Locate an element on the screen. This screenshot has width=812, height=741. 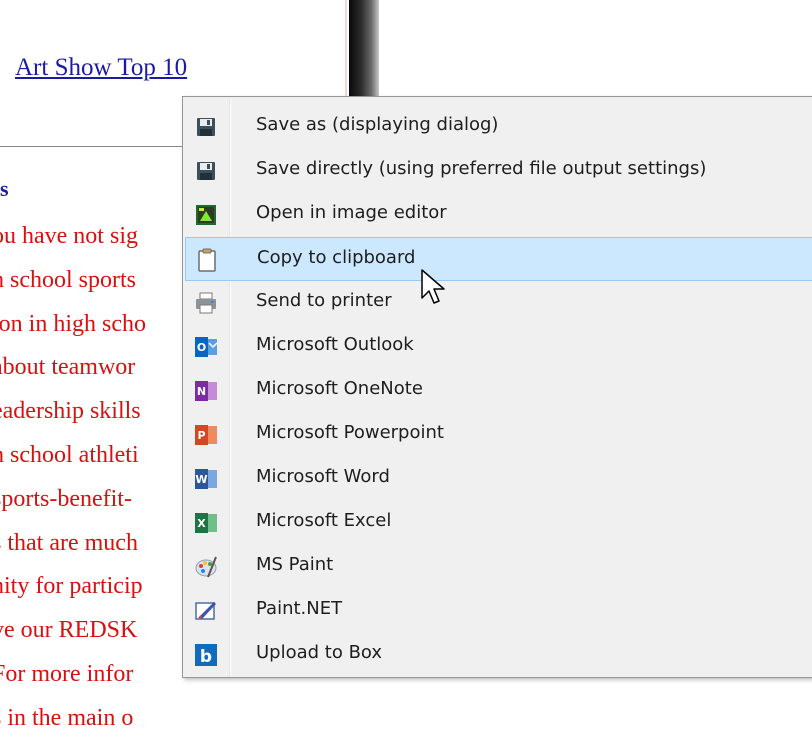
image-editor-icon is located at coordinates (206, 215).